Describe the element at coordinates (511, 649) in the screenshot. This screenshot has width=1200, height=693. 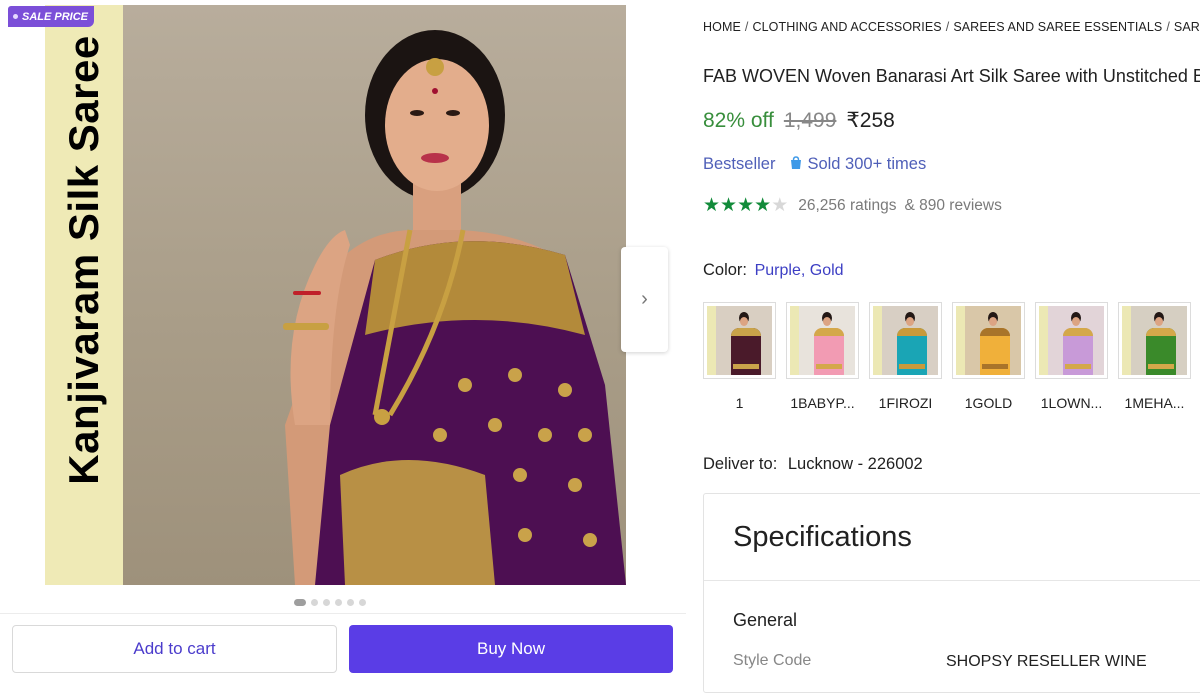
I see `buy-now-button: Buy Now` at that location.